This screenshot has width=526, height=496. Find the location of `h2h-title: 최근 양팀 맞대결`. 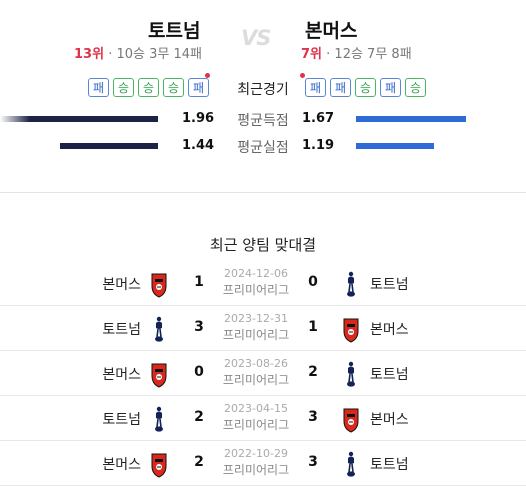

h2h-title: 최근 양팀 맞대결 is located at coordinates (263, 245).